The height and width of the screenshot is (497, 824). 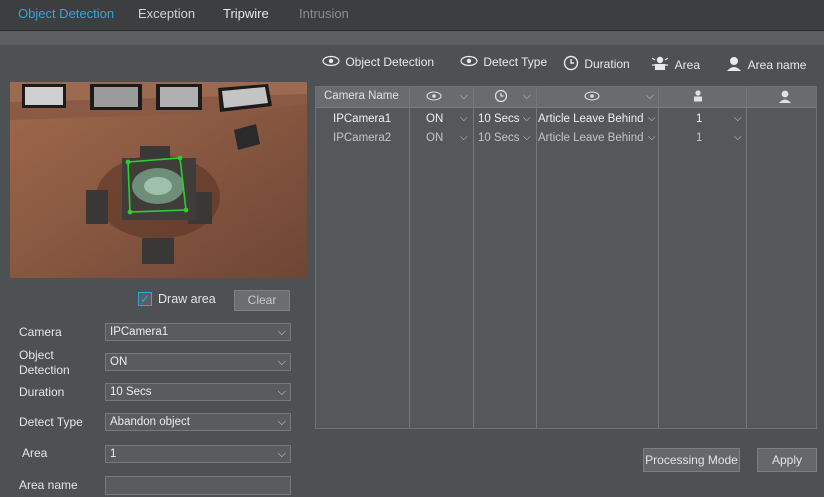 I want to click on legend-duration-label: Duration, so click(x=607, y=64).